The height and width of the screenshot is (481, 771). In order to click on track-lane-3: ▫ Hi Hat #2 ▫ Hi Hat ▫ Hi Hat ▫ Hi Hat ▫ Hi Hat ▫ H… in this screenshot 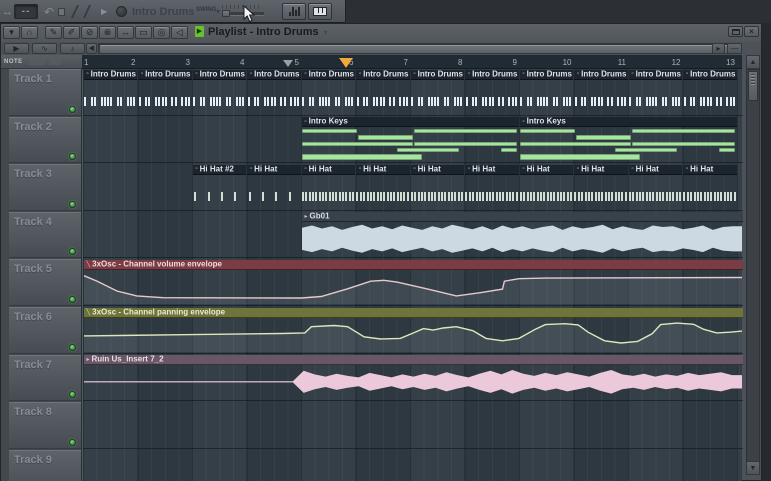, I will do `click(413, 187)`.